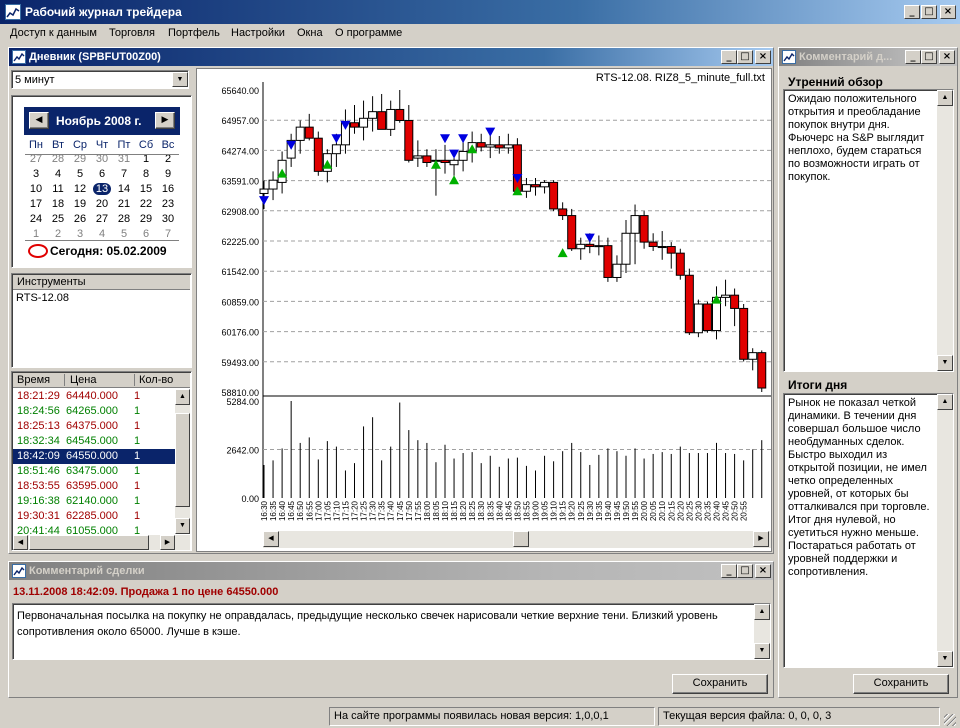 This screenshot has width=960, height=728. Describe the element at coordinates (58, 204) in the screenshot. I see `calendar-day: 18` at that location.